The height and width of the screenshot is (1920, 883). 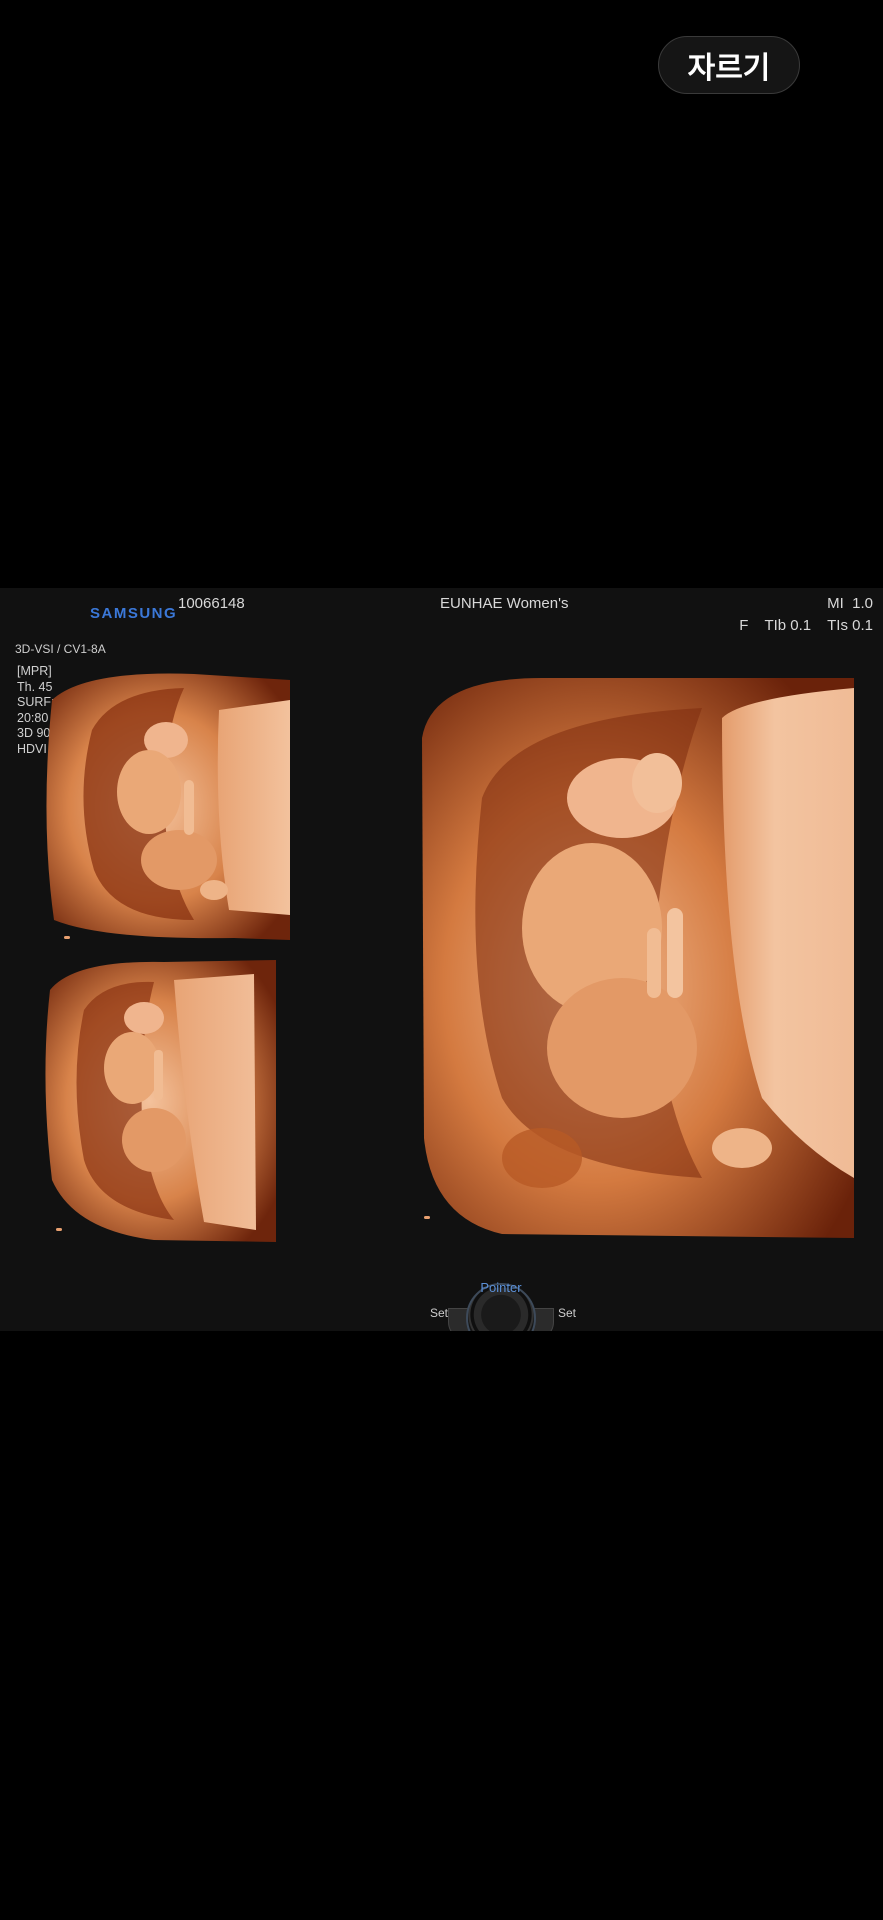 I want to click on mechanical-index: MI 1.0, so click(x=850, y=603).